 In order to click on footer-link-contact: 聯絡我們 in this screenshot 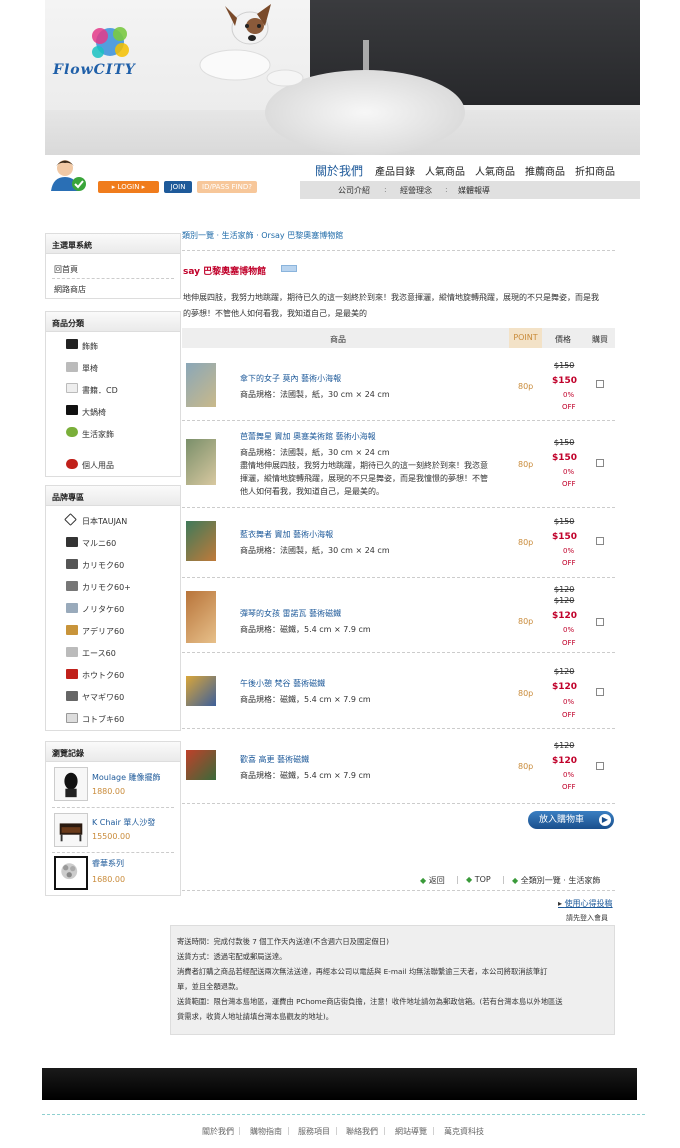, I will do `click(362, 1131)`.